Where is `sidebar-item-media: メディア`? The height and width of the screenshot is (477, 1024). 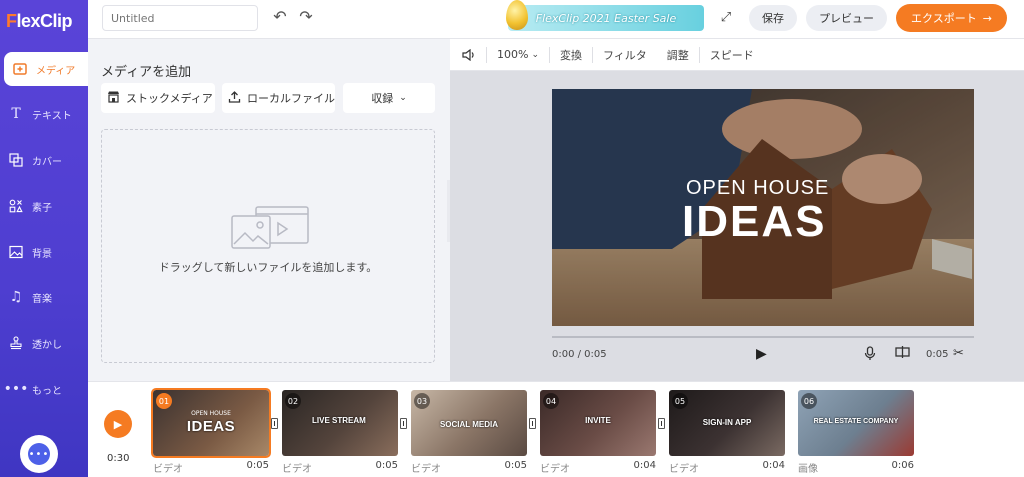 sidebar-item-media: メディア is located at coordinates (46, 69).